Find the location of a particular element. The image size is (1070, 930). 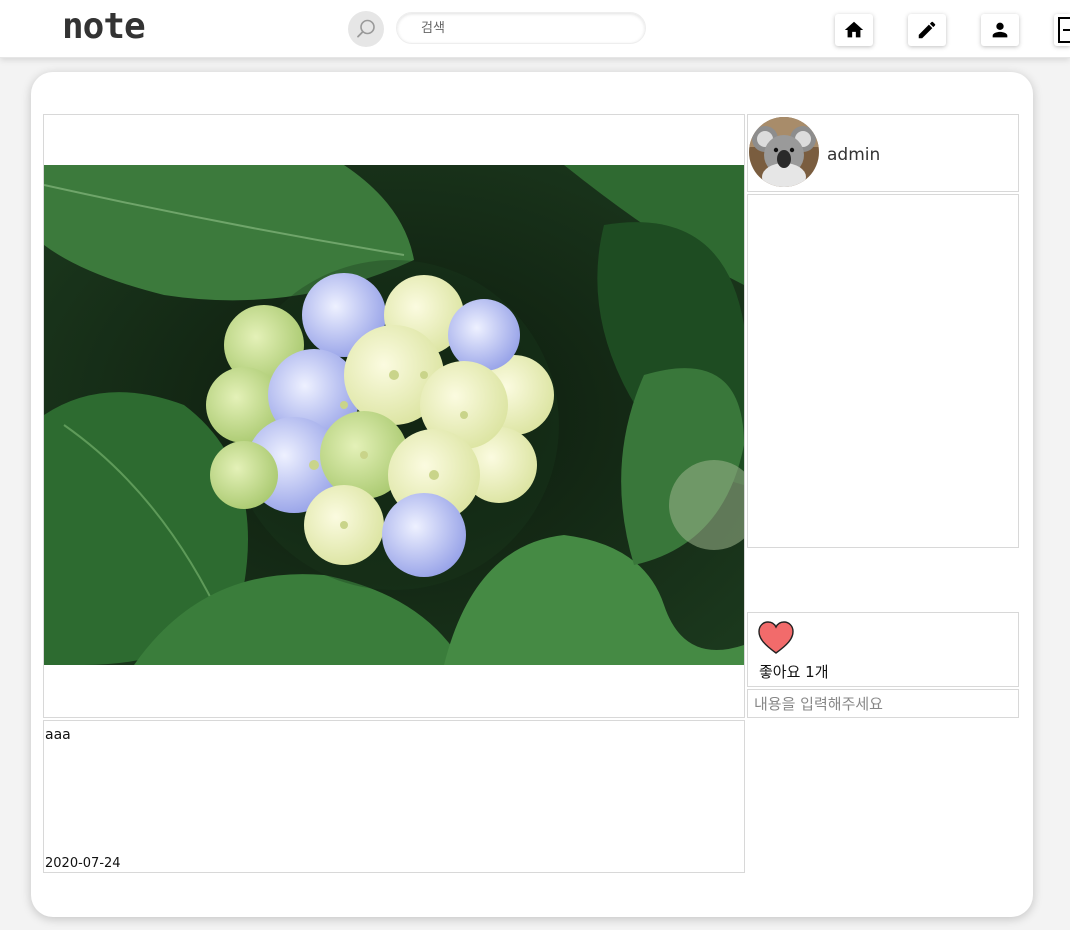

like-count: 좋아요 1개 is located at coordinates (794, 672).